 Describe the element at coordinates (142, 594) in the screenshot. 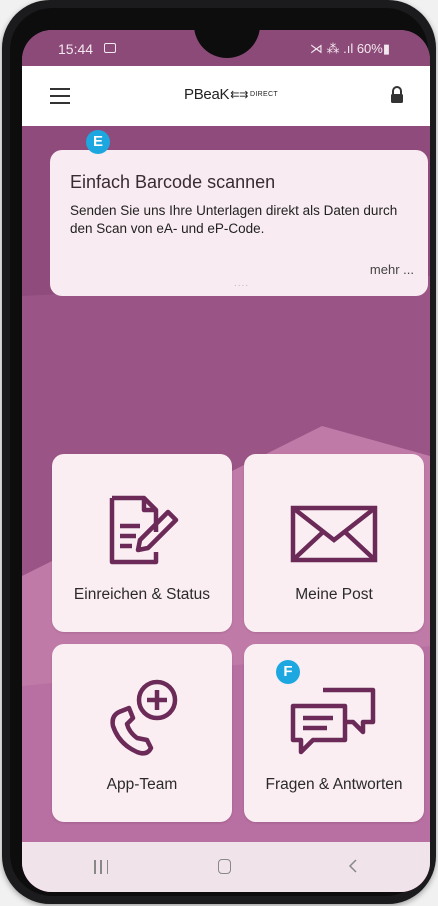

I see `tile-label: Einreichen & Status` at that location.